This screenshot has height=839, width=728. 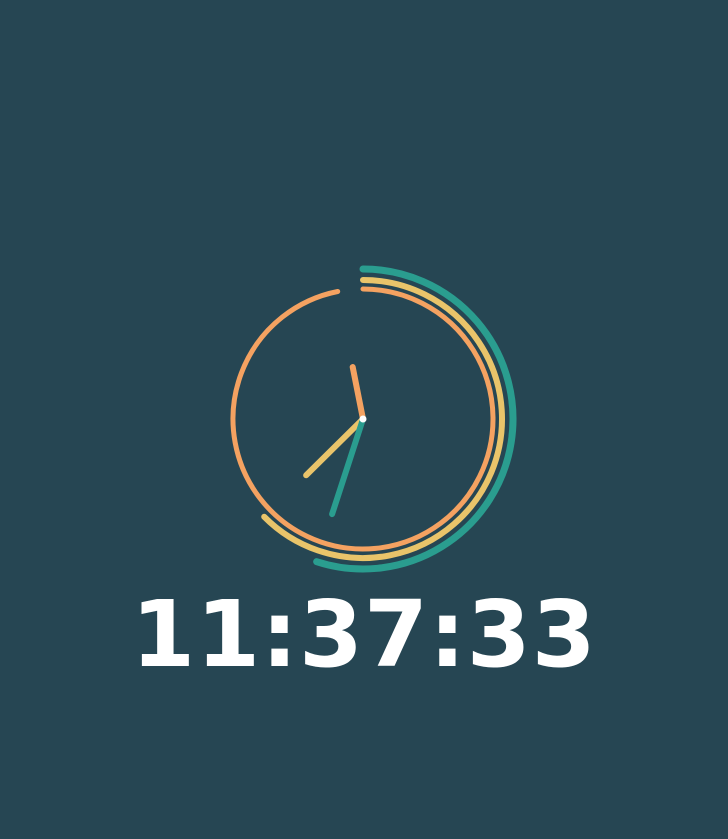 I want to click on digital-time: 11:37:33, so click(x=364, y=634).